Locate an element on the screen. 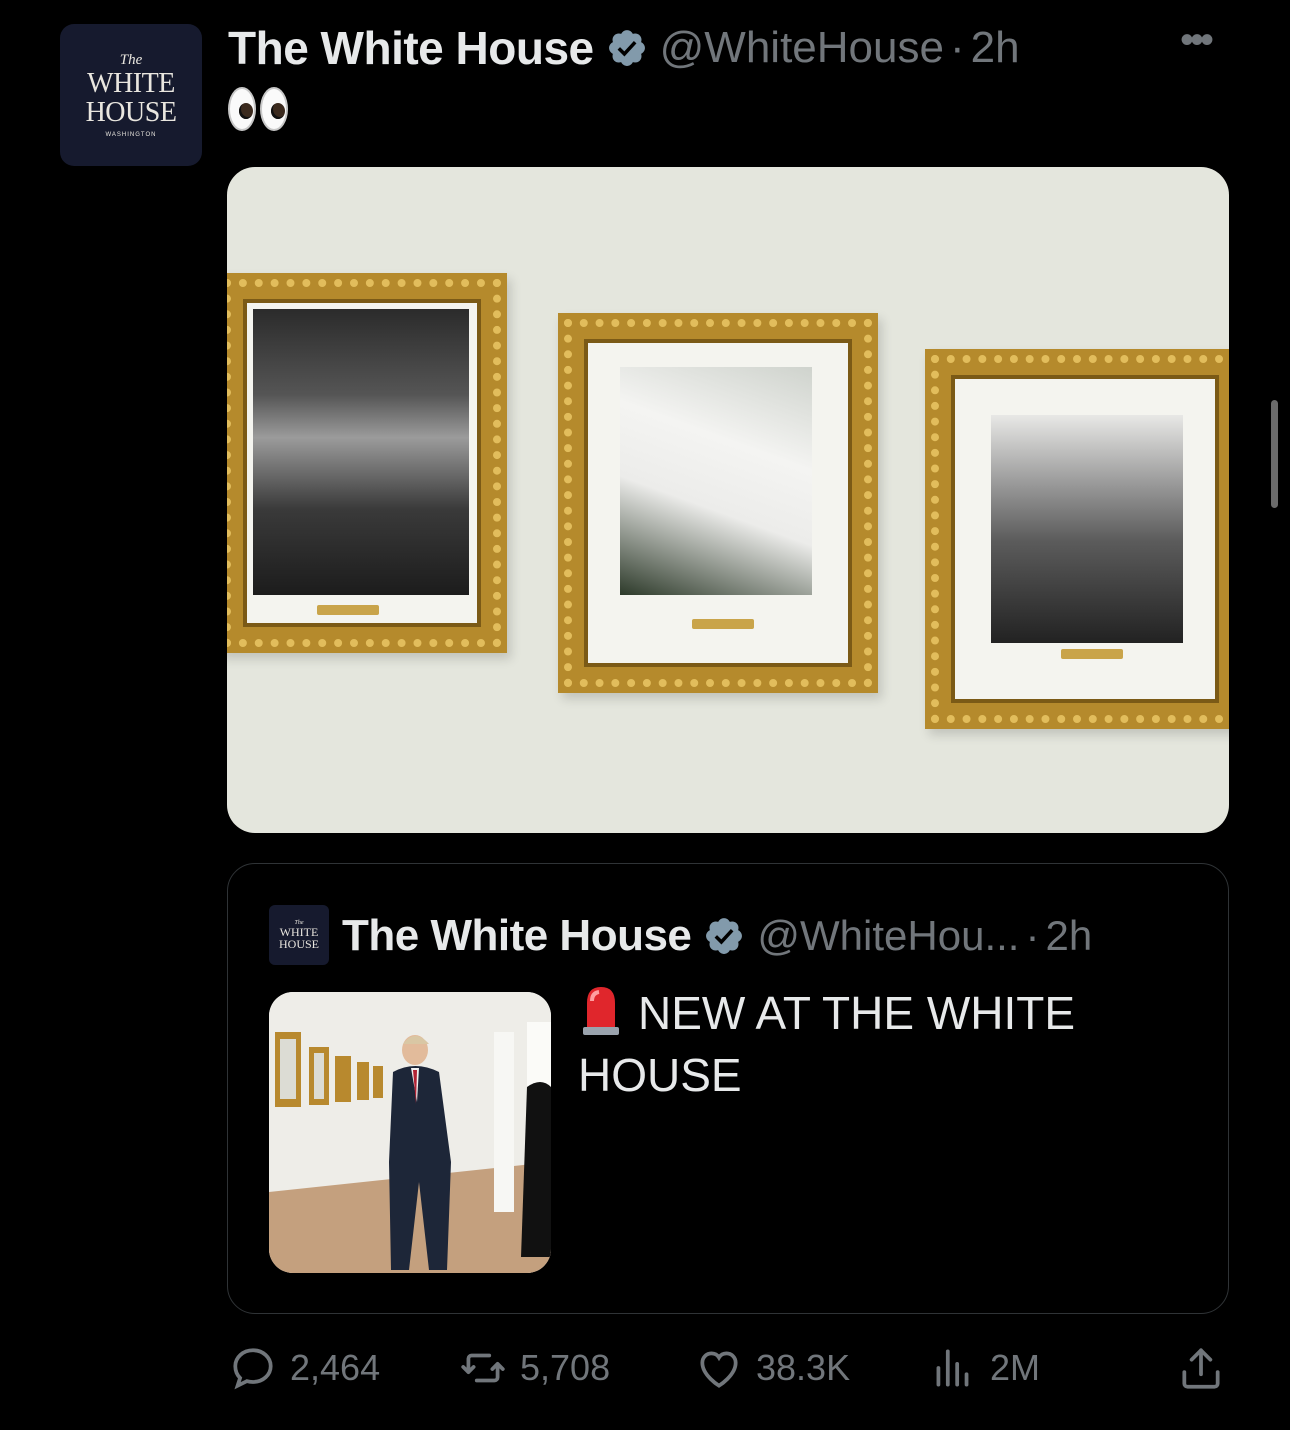  quoted-author-avatar: The WHITE HOUSE is located at coordinates (299, 935).